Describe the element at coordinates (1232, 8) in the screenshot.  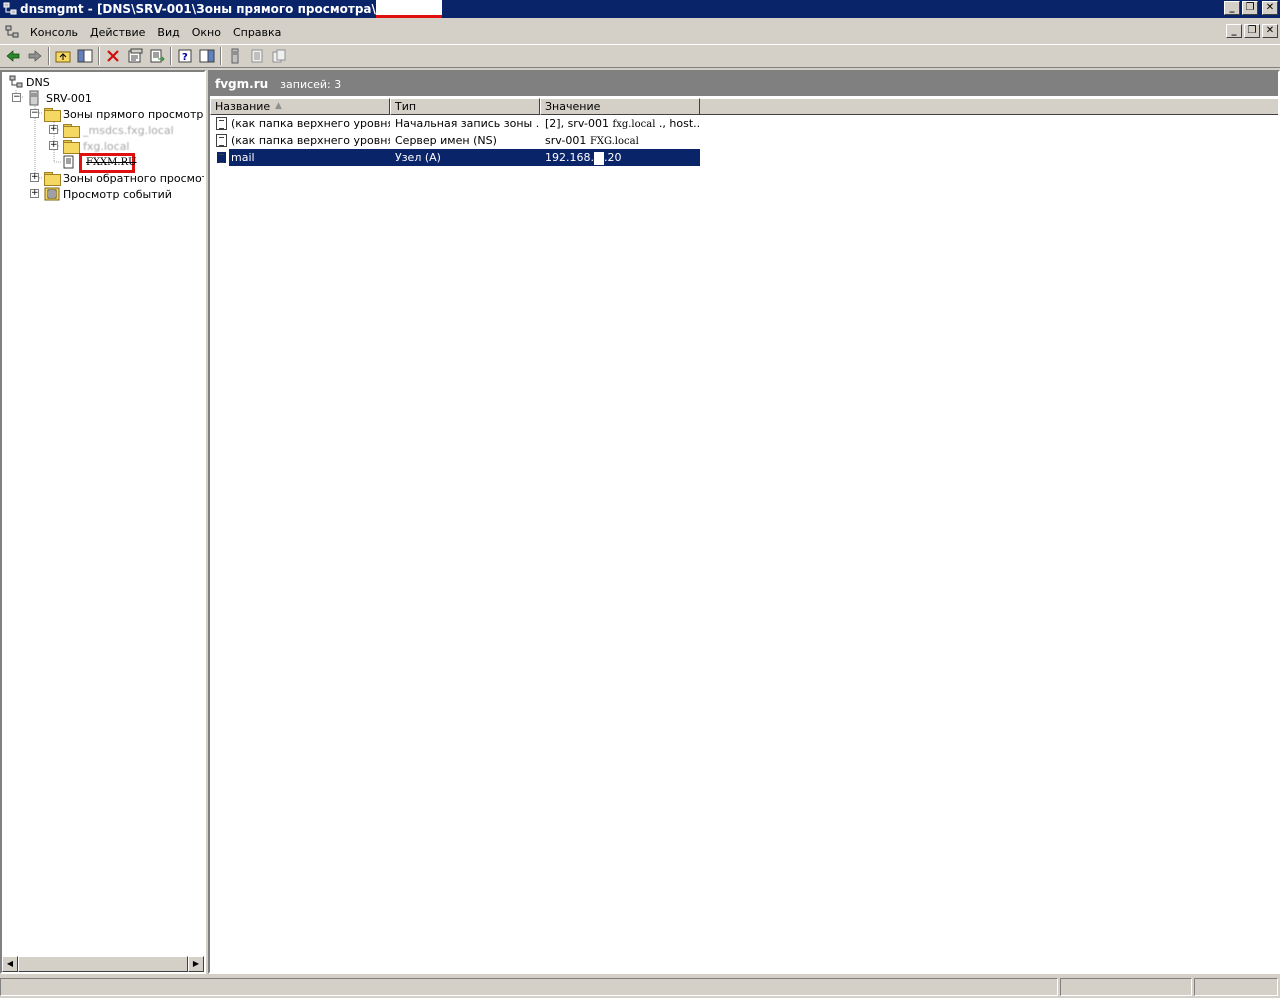
I see `minimize-button: _` at that location.